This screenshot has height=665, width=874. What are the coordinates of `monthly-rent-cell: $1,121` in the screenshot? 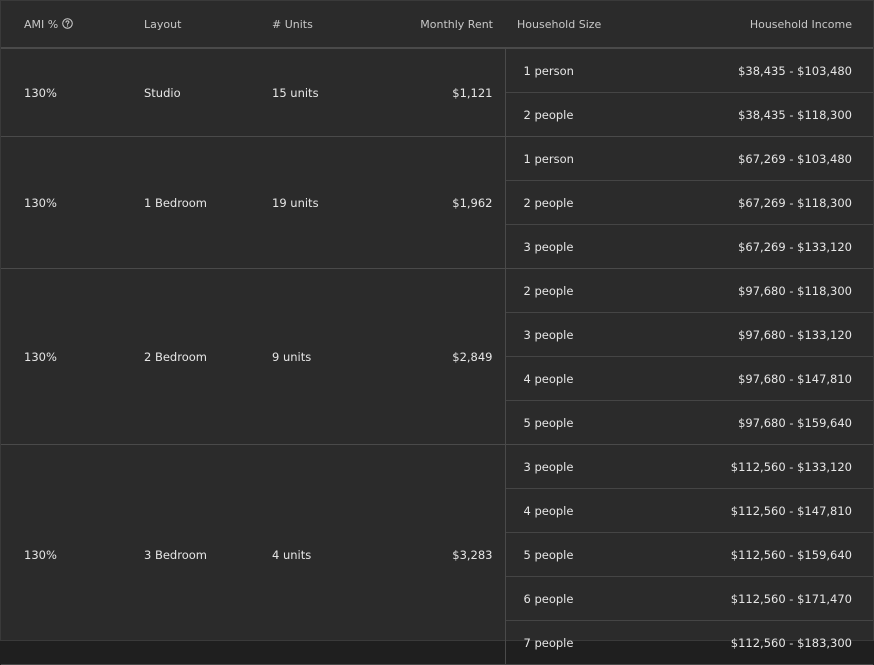 It's located at (429, 92).